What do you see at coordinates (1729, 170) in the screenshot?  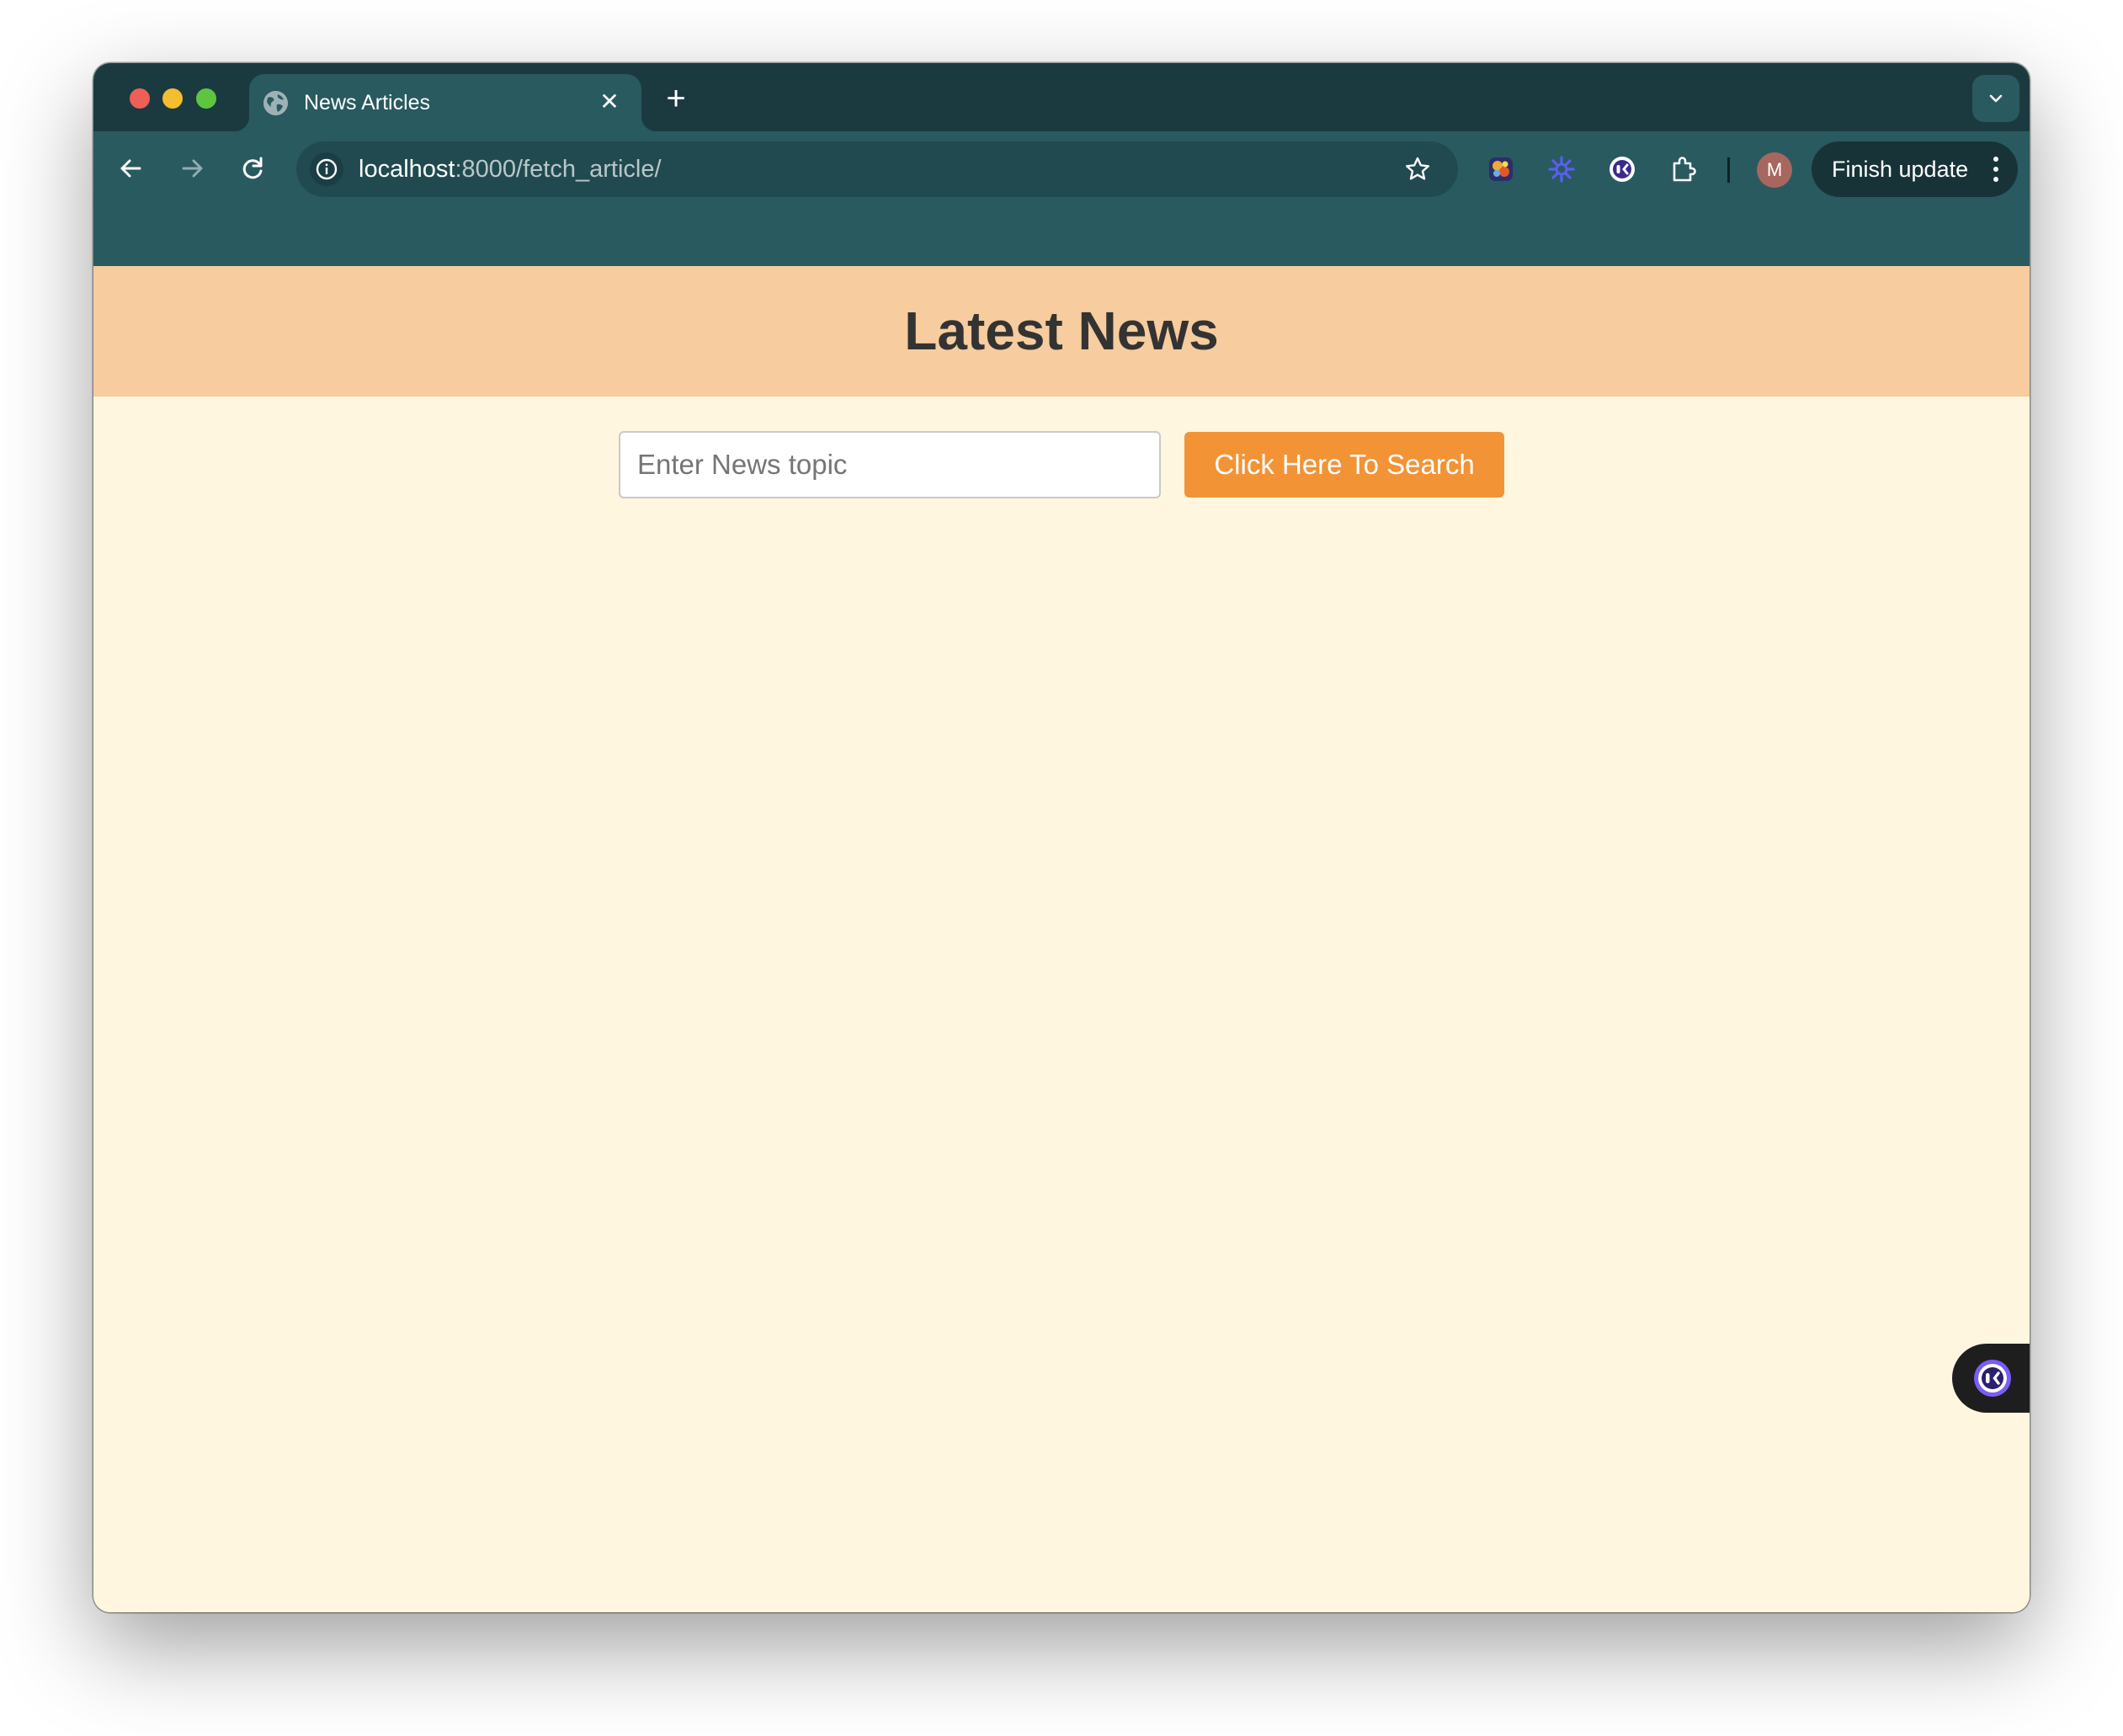 I see `toolbar-divider` at bounding box center [1729, 170].